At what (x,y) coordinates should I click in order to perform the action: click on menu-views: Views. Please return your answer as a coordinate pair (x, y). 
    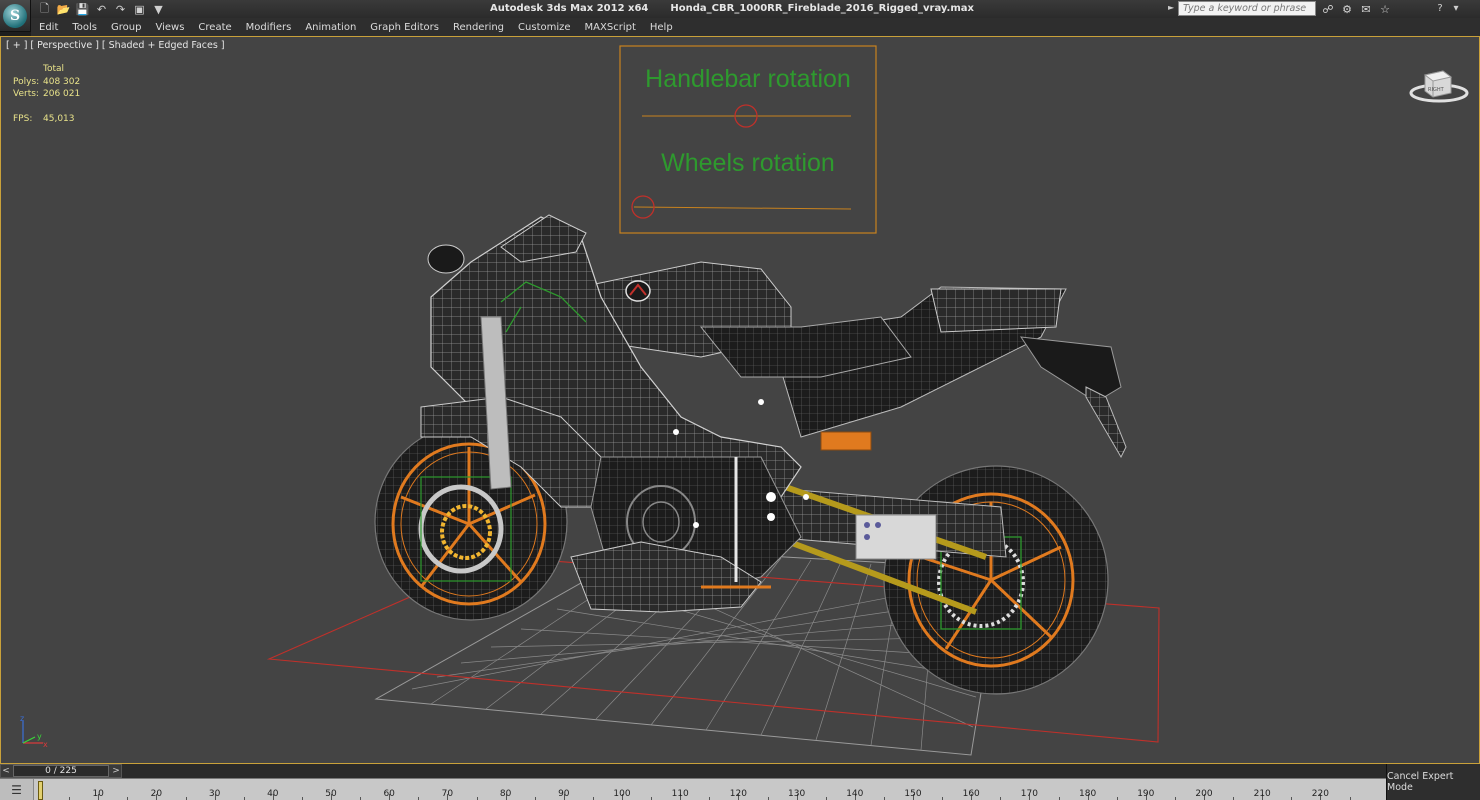
    Looking at the image, I should click on (169, 27).